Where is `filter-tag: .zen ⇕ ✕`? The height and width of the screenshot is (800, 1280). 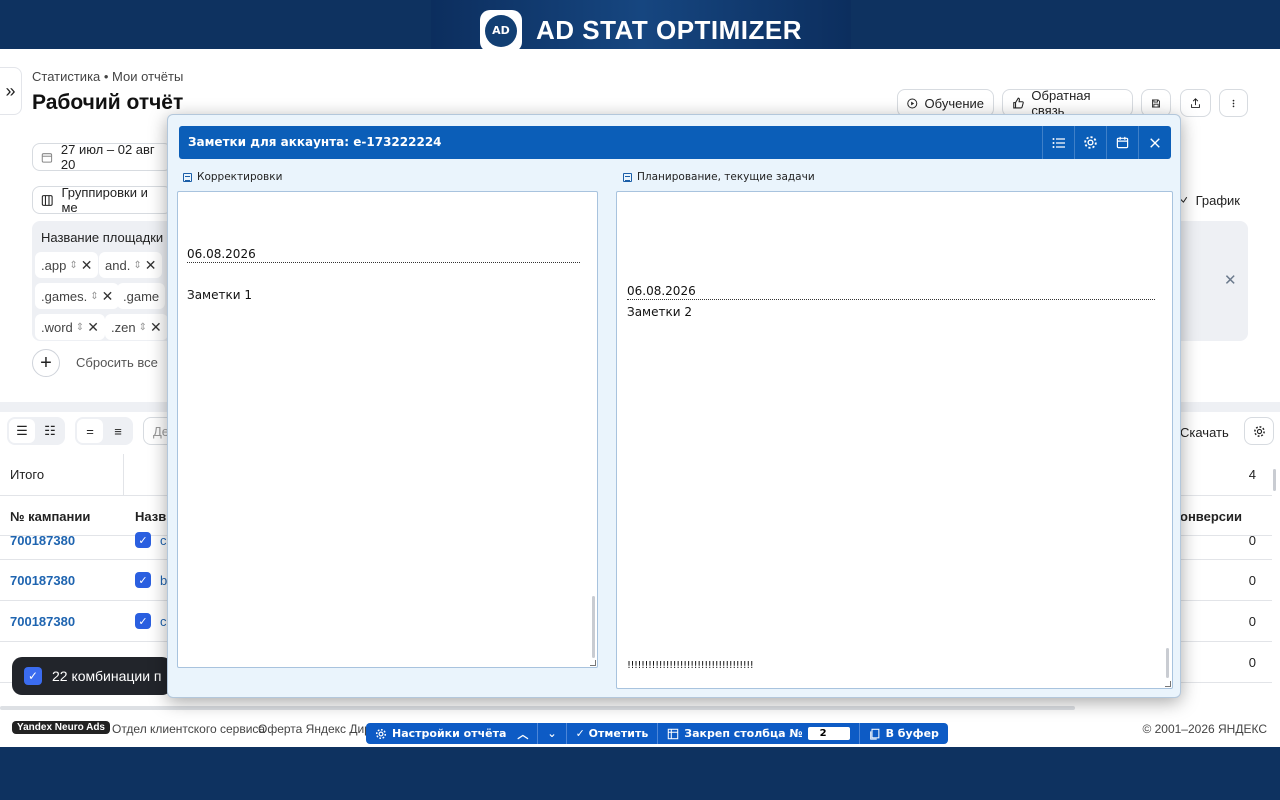 filter-tag: .zen ⇕ ✕ is located at coordinates (136, 327).